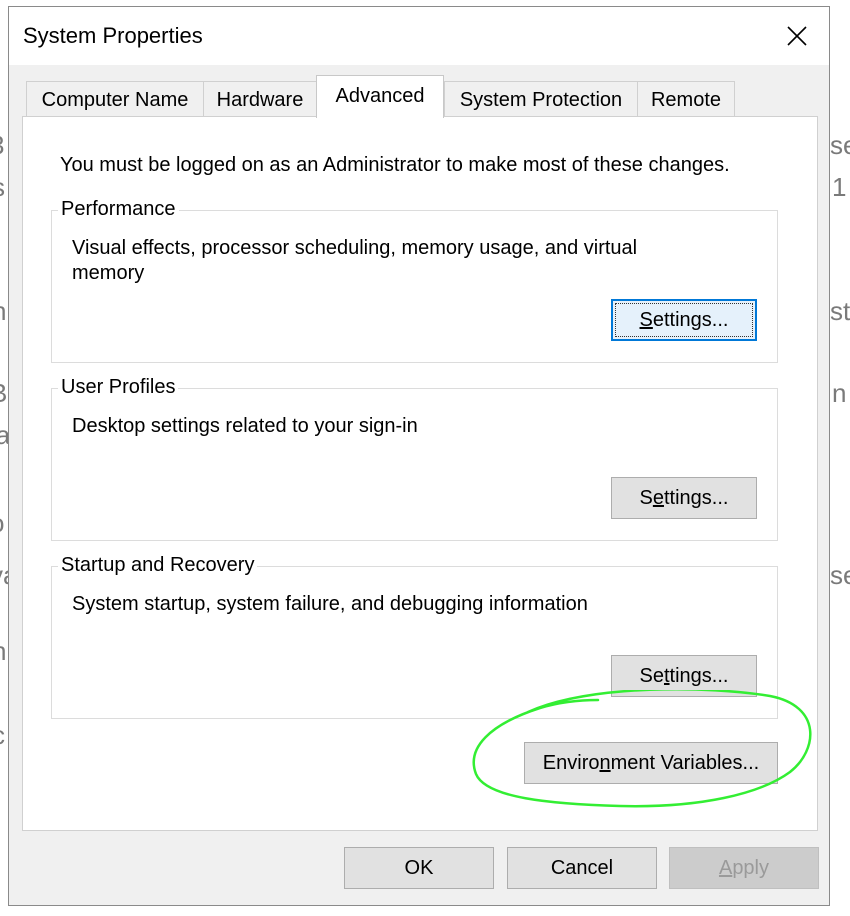 The image size is (850, 916). Describe the element at coordinates (2, 735) in the screenshot. I see `background-text: c` at that location.